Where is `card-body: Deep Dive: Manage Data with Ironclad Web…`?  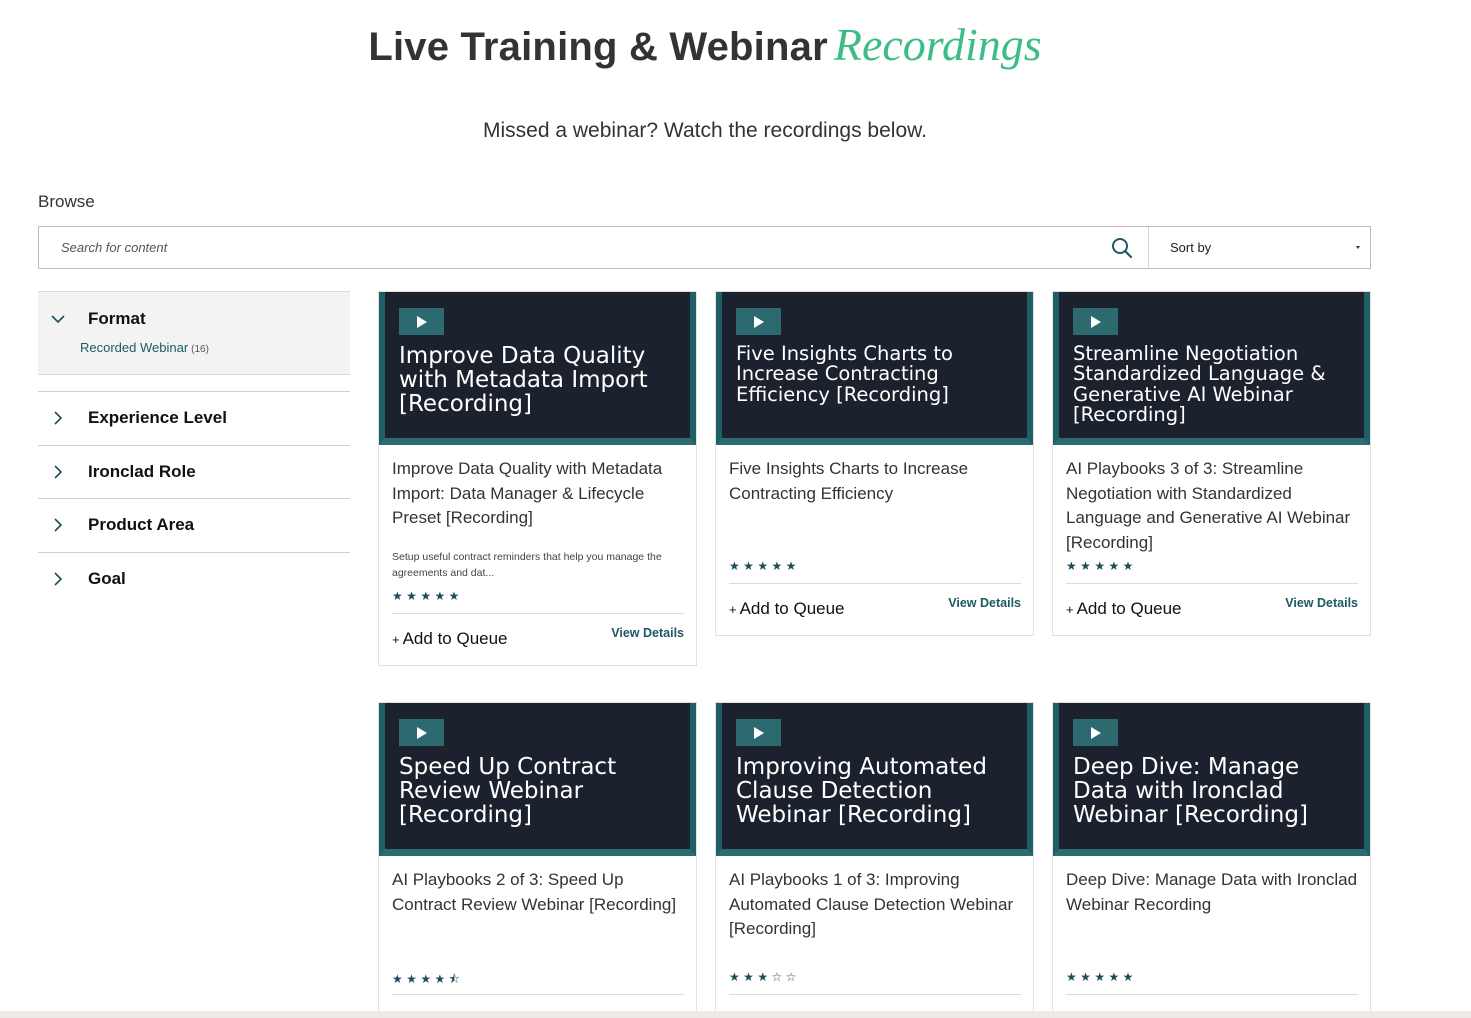
card-body: Deep Dive: Manage Data with Ironclad Web… is located at coordinates (1211, 937).